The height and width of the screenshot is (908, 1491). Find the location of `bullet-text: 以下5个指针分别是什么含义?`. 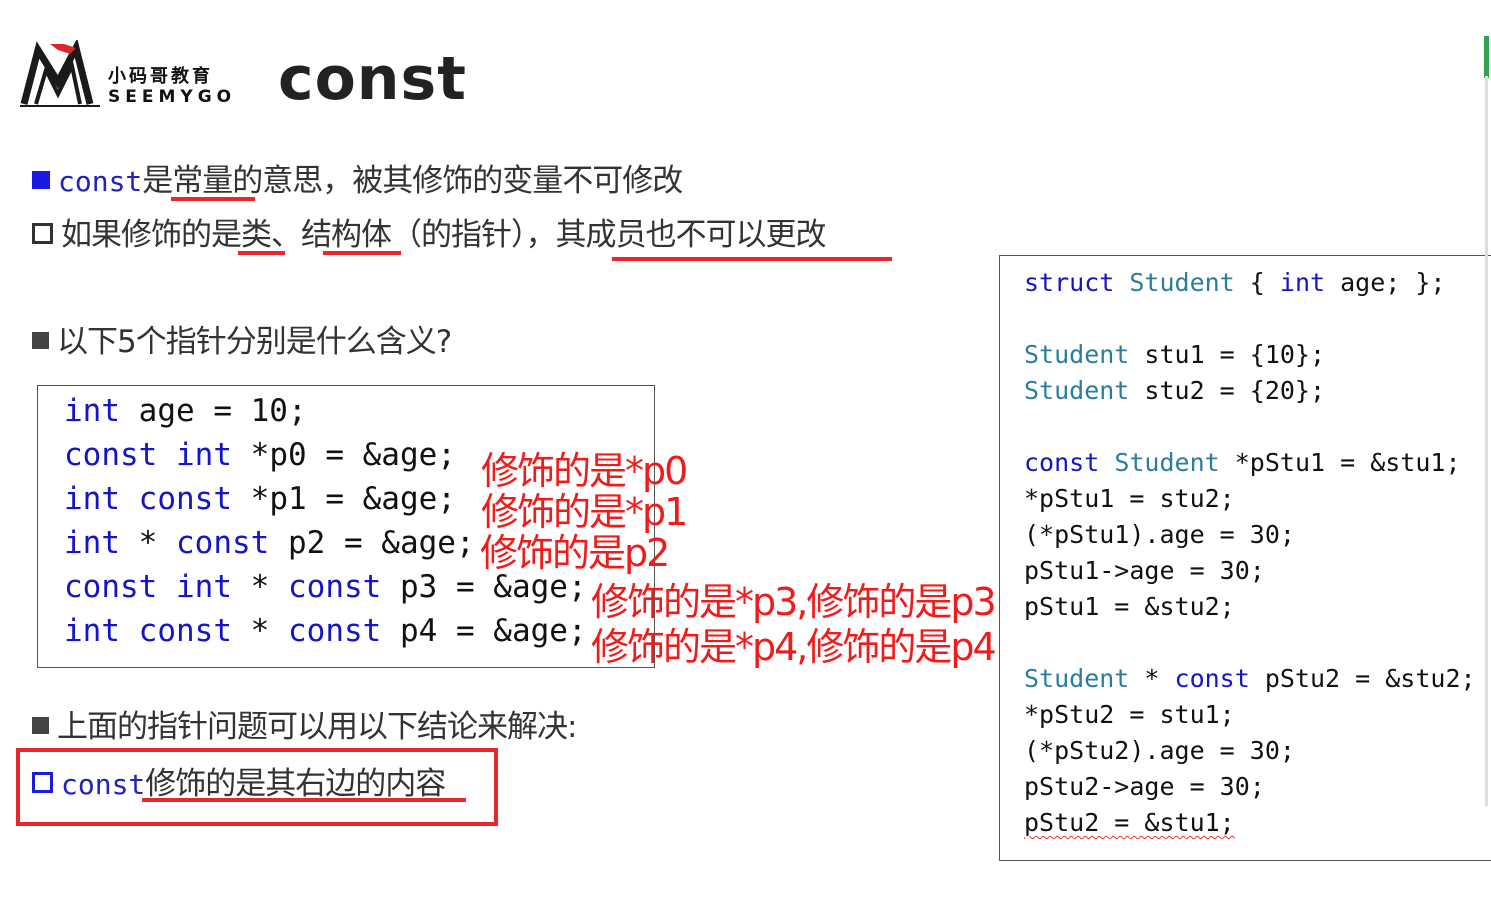

bullet-text: 以下5个指针分别是什么含义? is located at coordinates (254, 342).